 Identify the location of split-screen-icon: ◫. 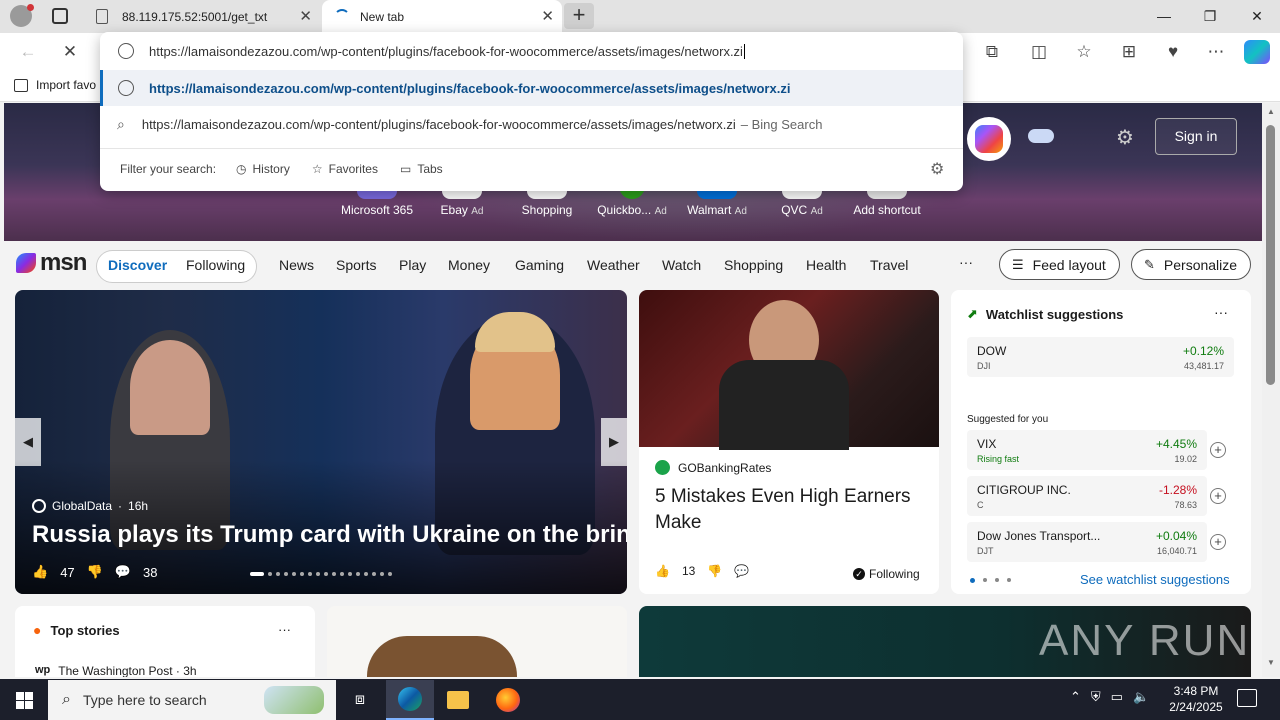
(1039, 52).